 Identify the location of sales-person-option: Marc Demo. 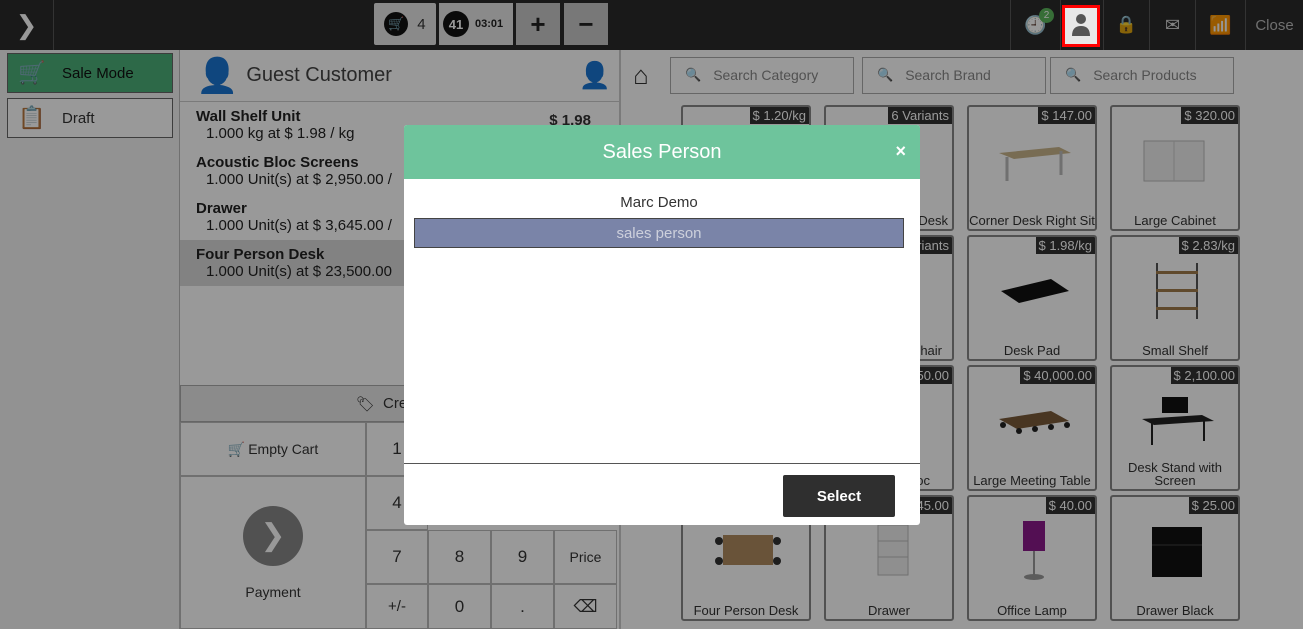
(659, 202).